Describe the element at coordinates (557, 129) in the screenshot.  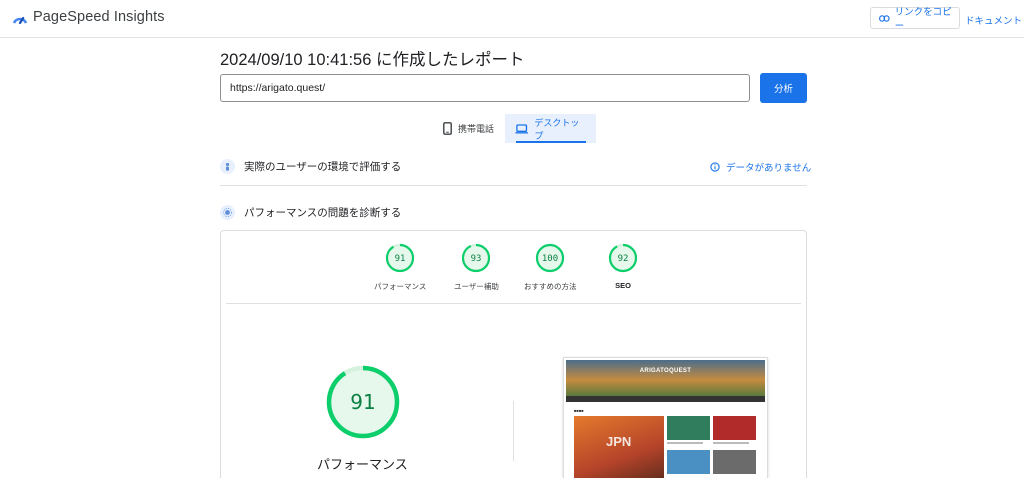
I see `tab-desktop-label: デスクトップ` at that location.